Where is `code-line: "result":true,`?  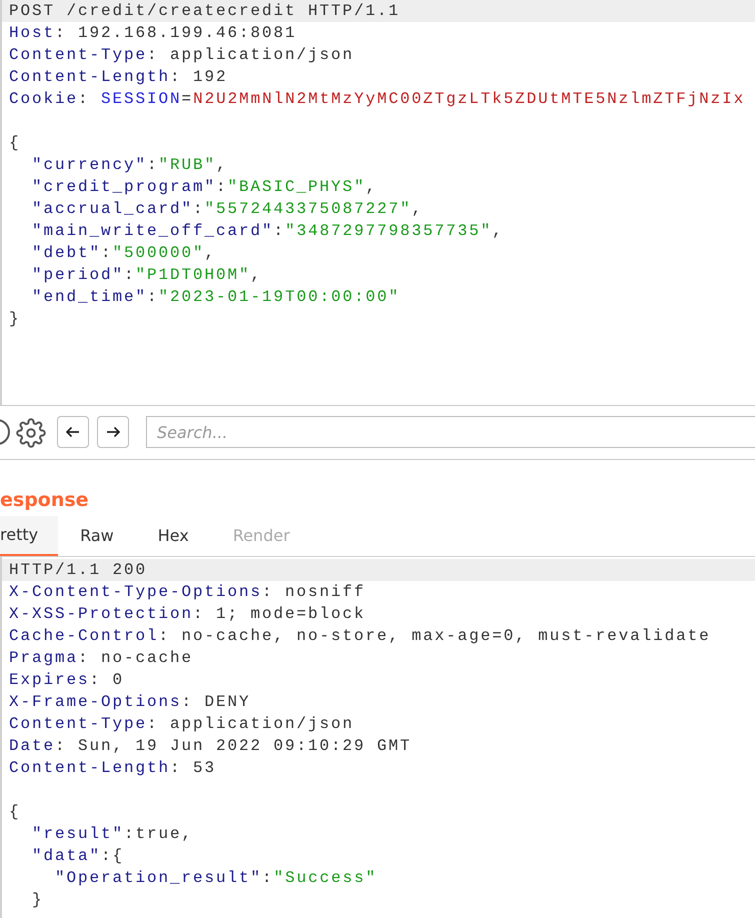 code-line: "result":true, is located at coordinates (112, 834).